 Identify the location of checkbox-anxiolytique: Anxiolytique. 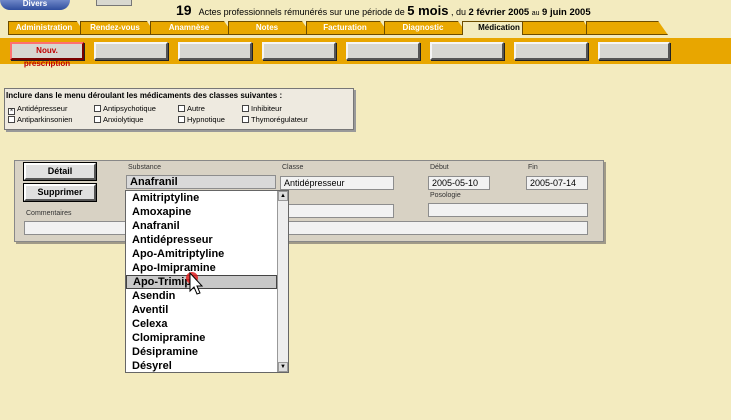
(118, 119).